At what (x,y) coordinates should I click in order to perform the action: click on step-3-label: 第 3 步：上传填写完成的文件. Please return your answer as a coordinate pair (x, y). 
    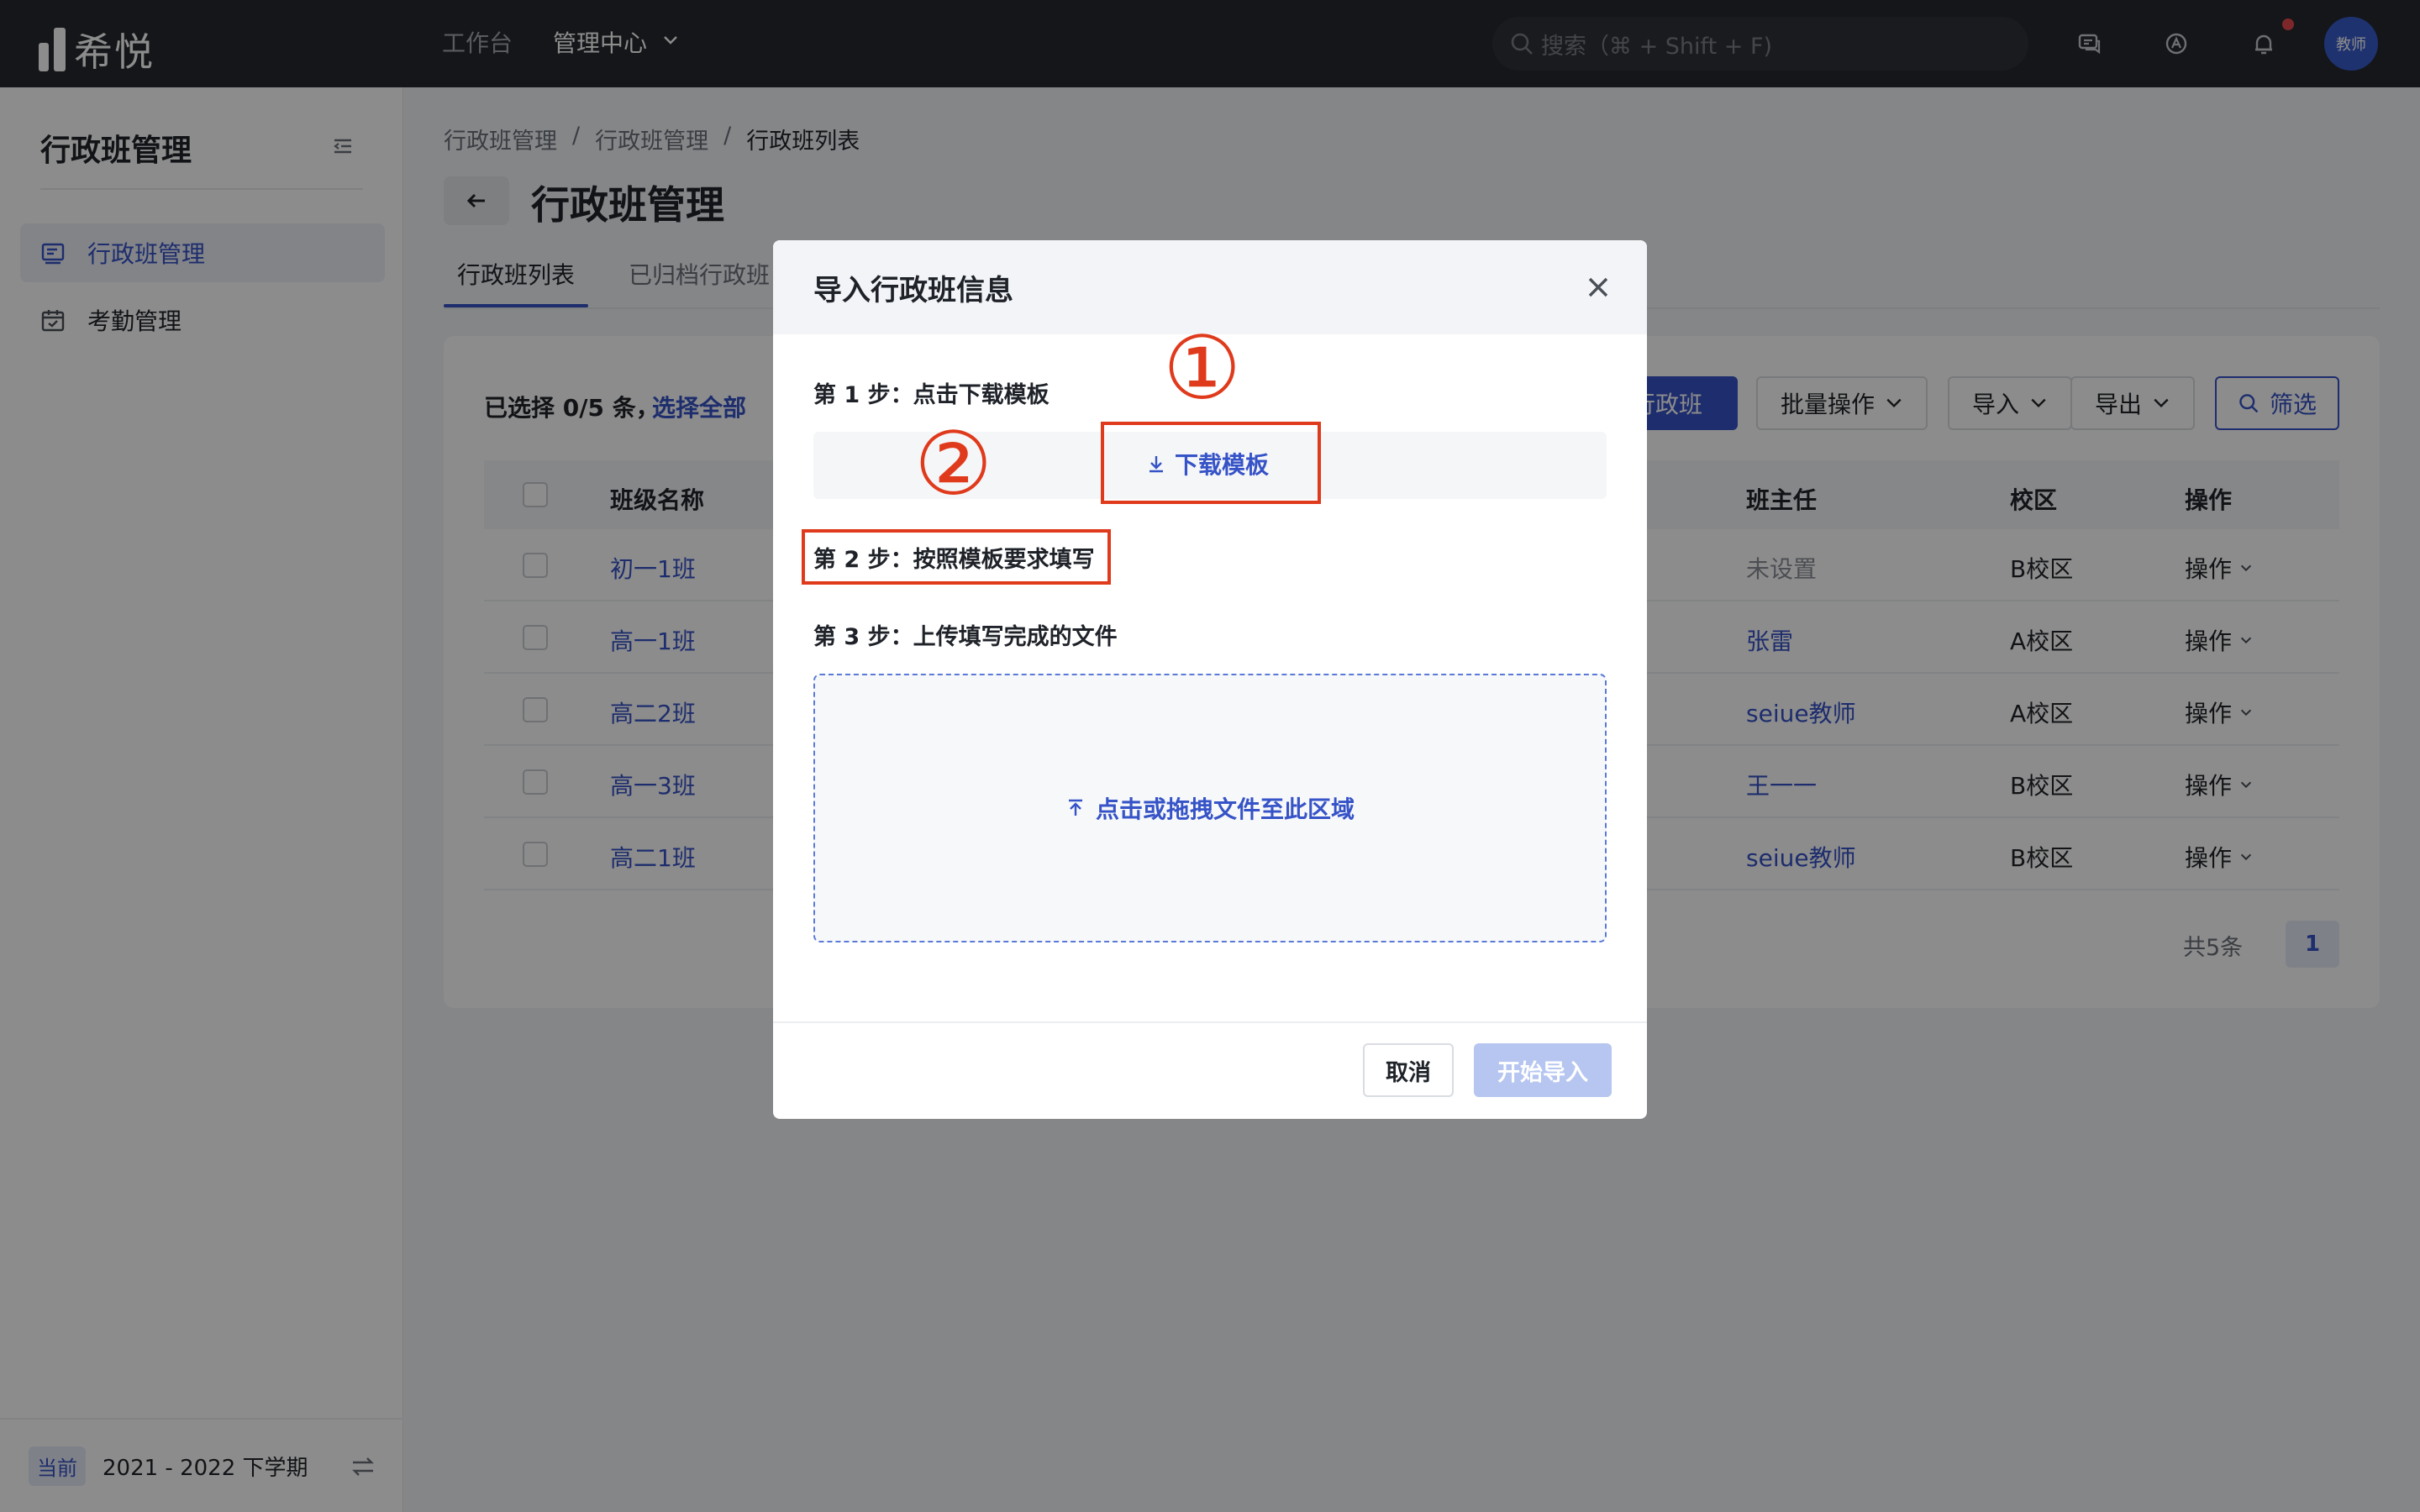
    Looking at the image, I should click on (965, 637).